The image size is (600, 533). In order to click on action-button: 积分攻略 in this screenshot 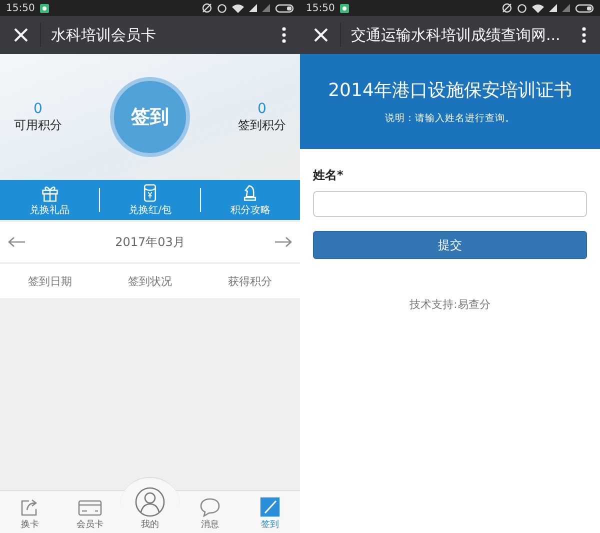, I will do `click(250, 200)`.